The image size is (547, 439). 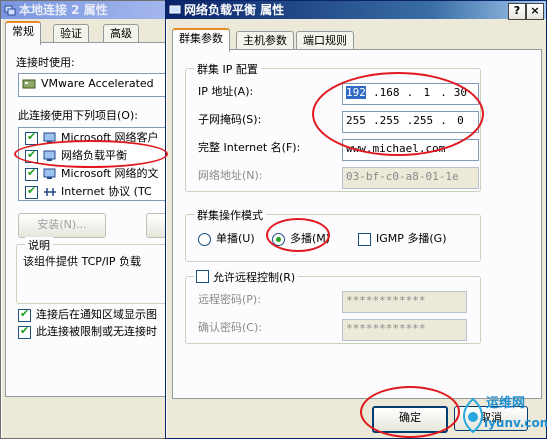 I want to click on ip-octet-1: 192, so click(x=356, y=92).